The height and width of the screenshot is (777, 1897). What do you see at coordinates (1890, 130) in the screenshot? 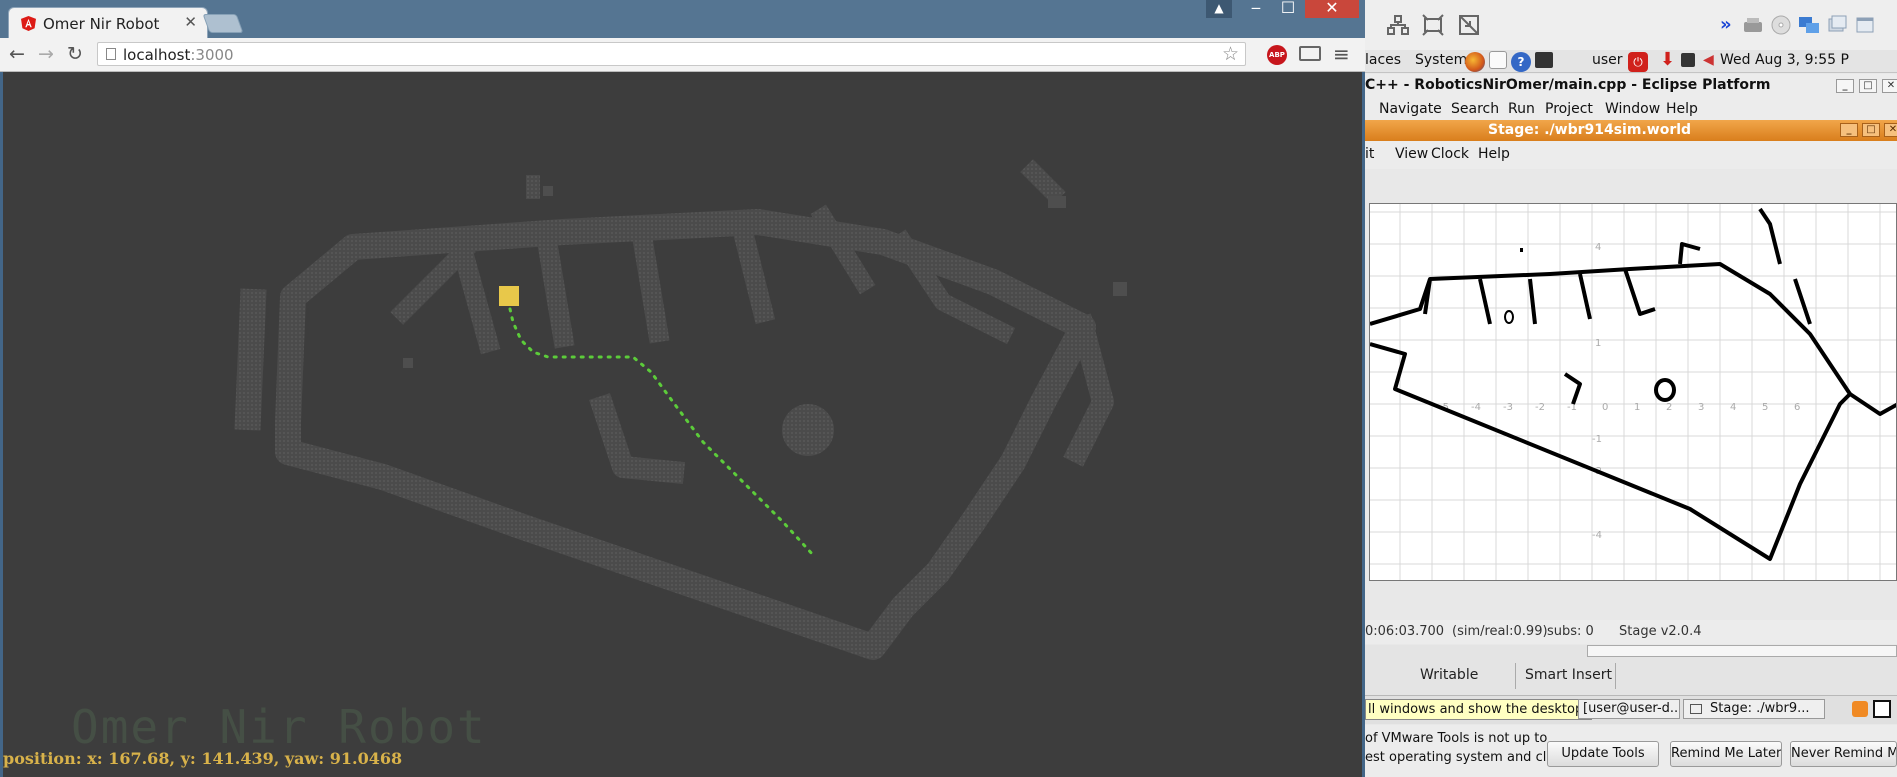
I see `stage-close-button: ✕` at bounding box center [1890, 130].